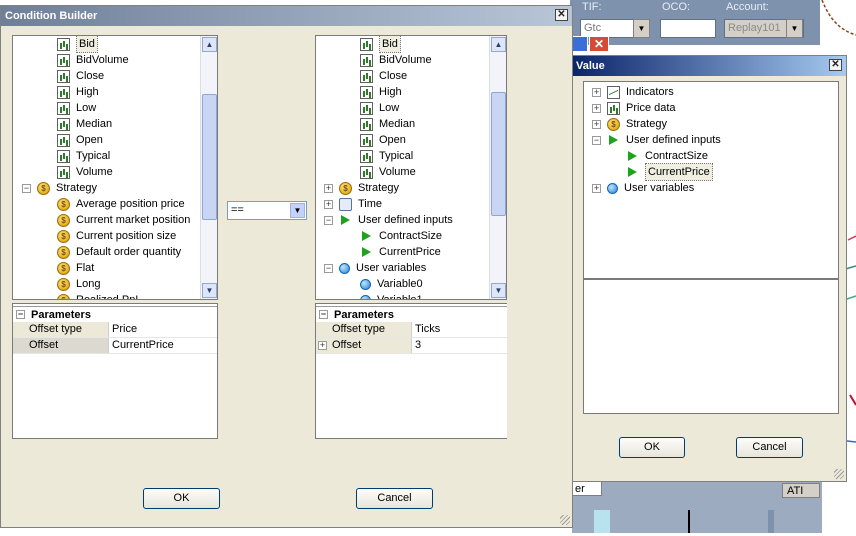 This screenshot has width=856, height=536. I want to click on operator-select: == ▼, so click(267, 210).